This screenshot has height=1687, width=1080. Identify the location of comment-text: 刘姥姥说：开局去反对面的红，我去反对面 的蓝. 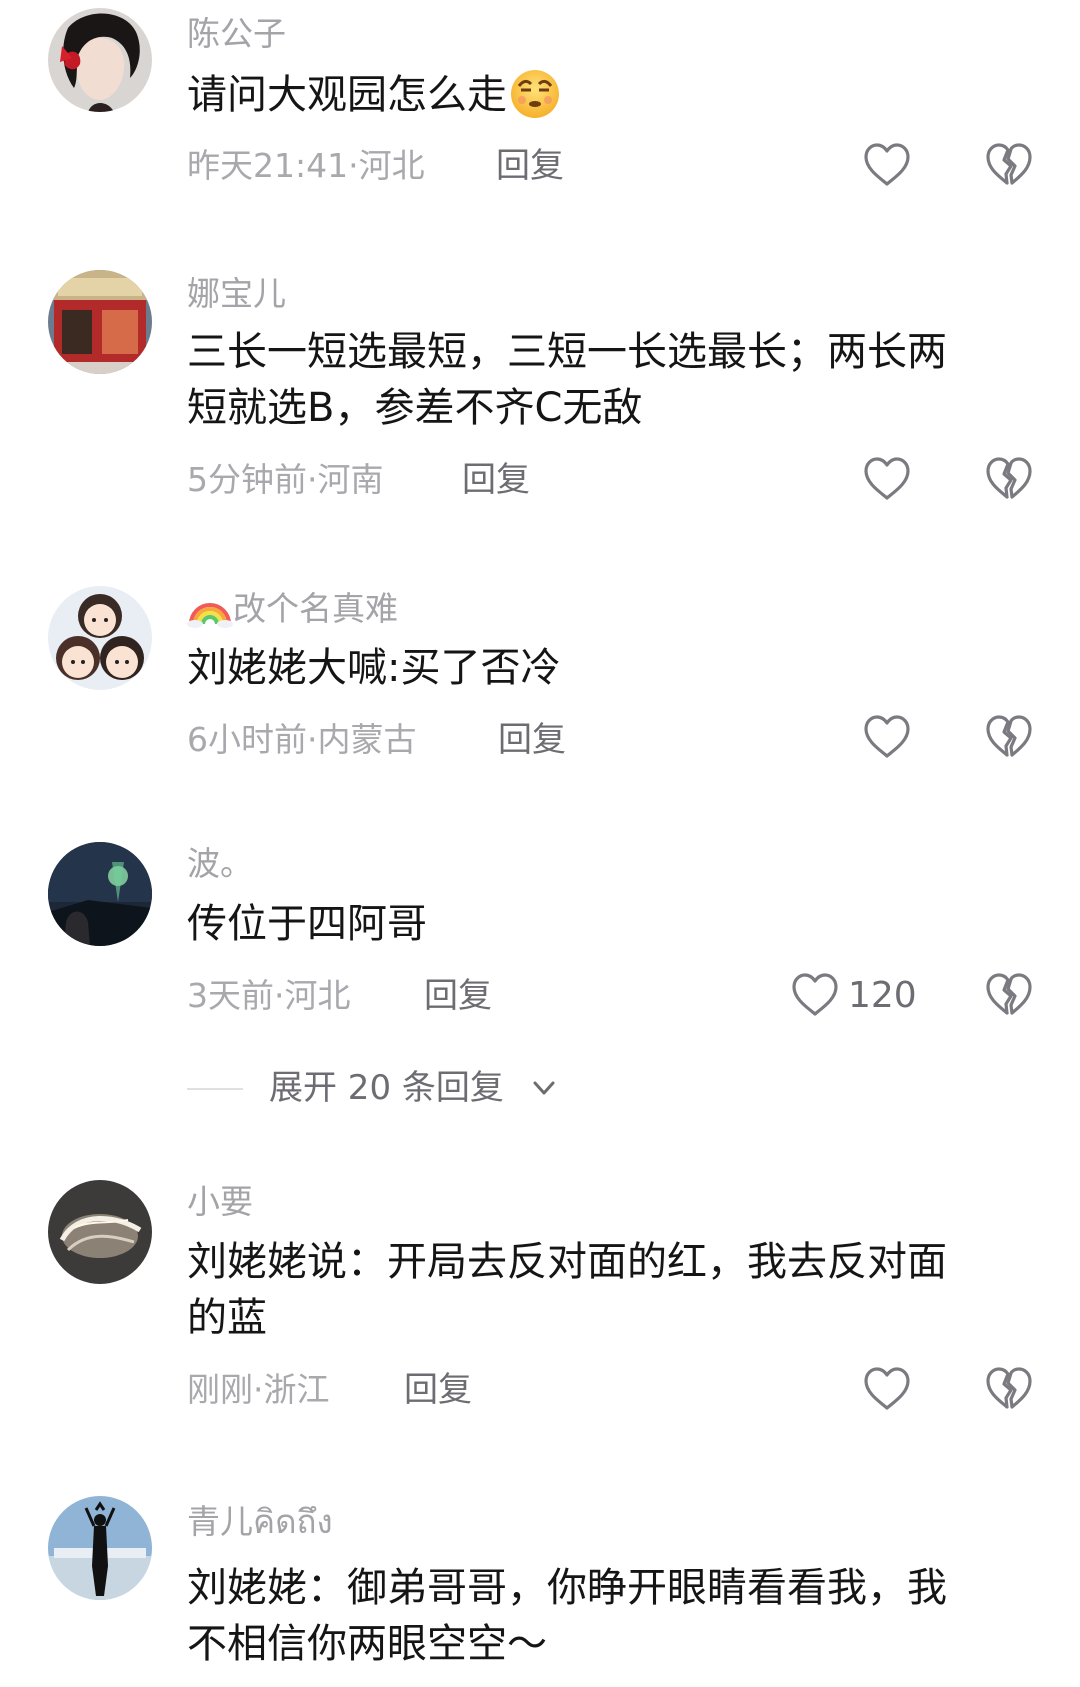
(602, 1290).